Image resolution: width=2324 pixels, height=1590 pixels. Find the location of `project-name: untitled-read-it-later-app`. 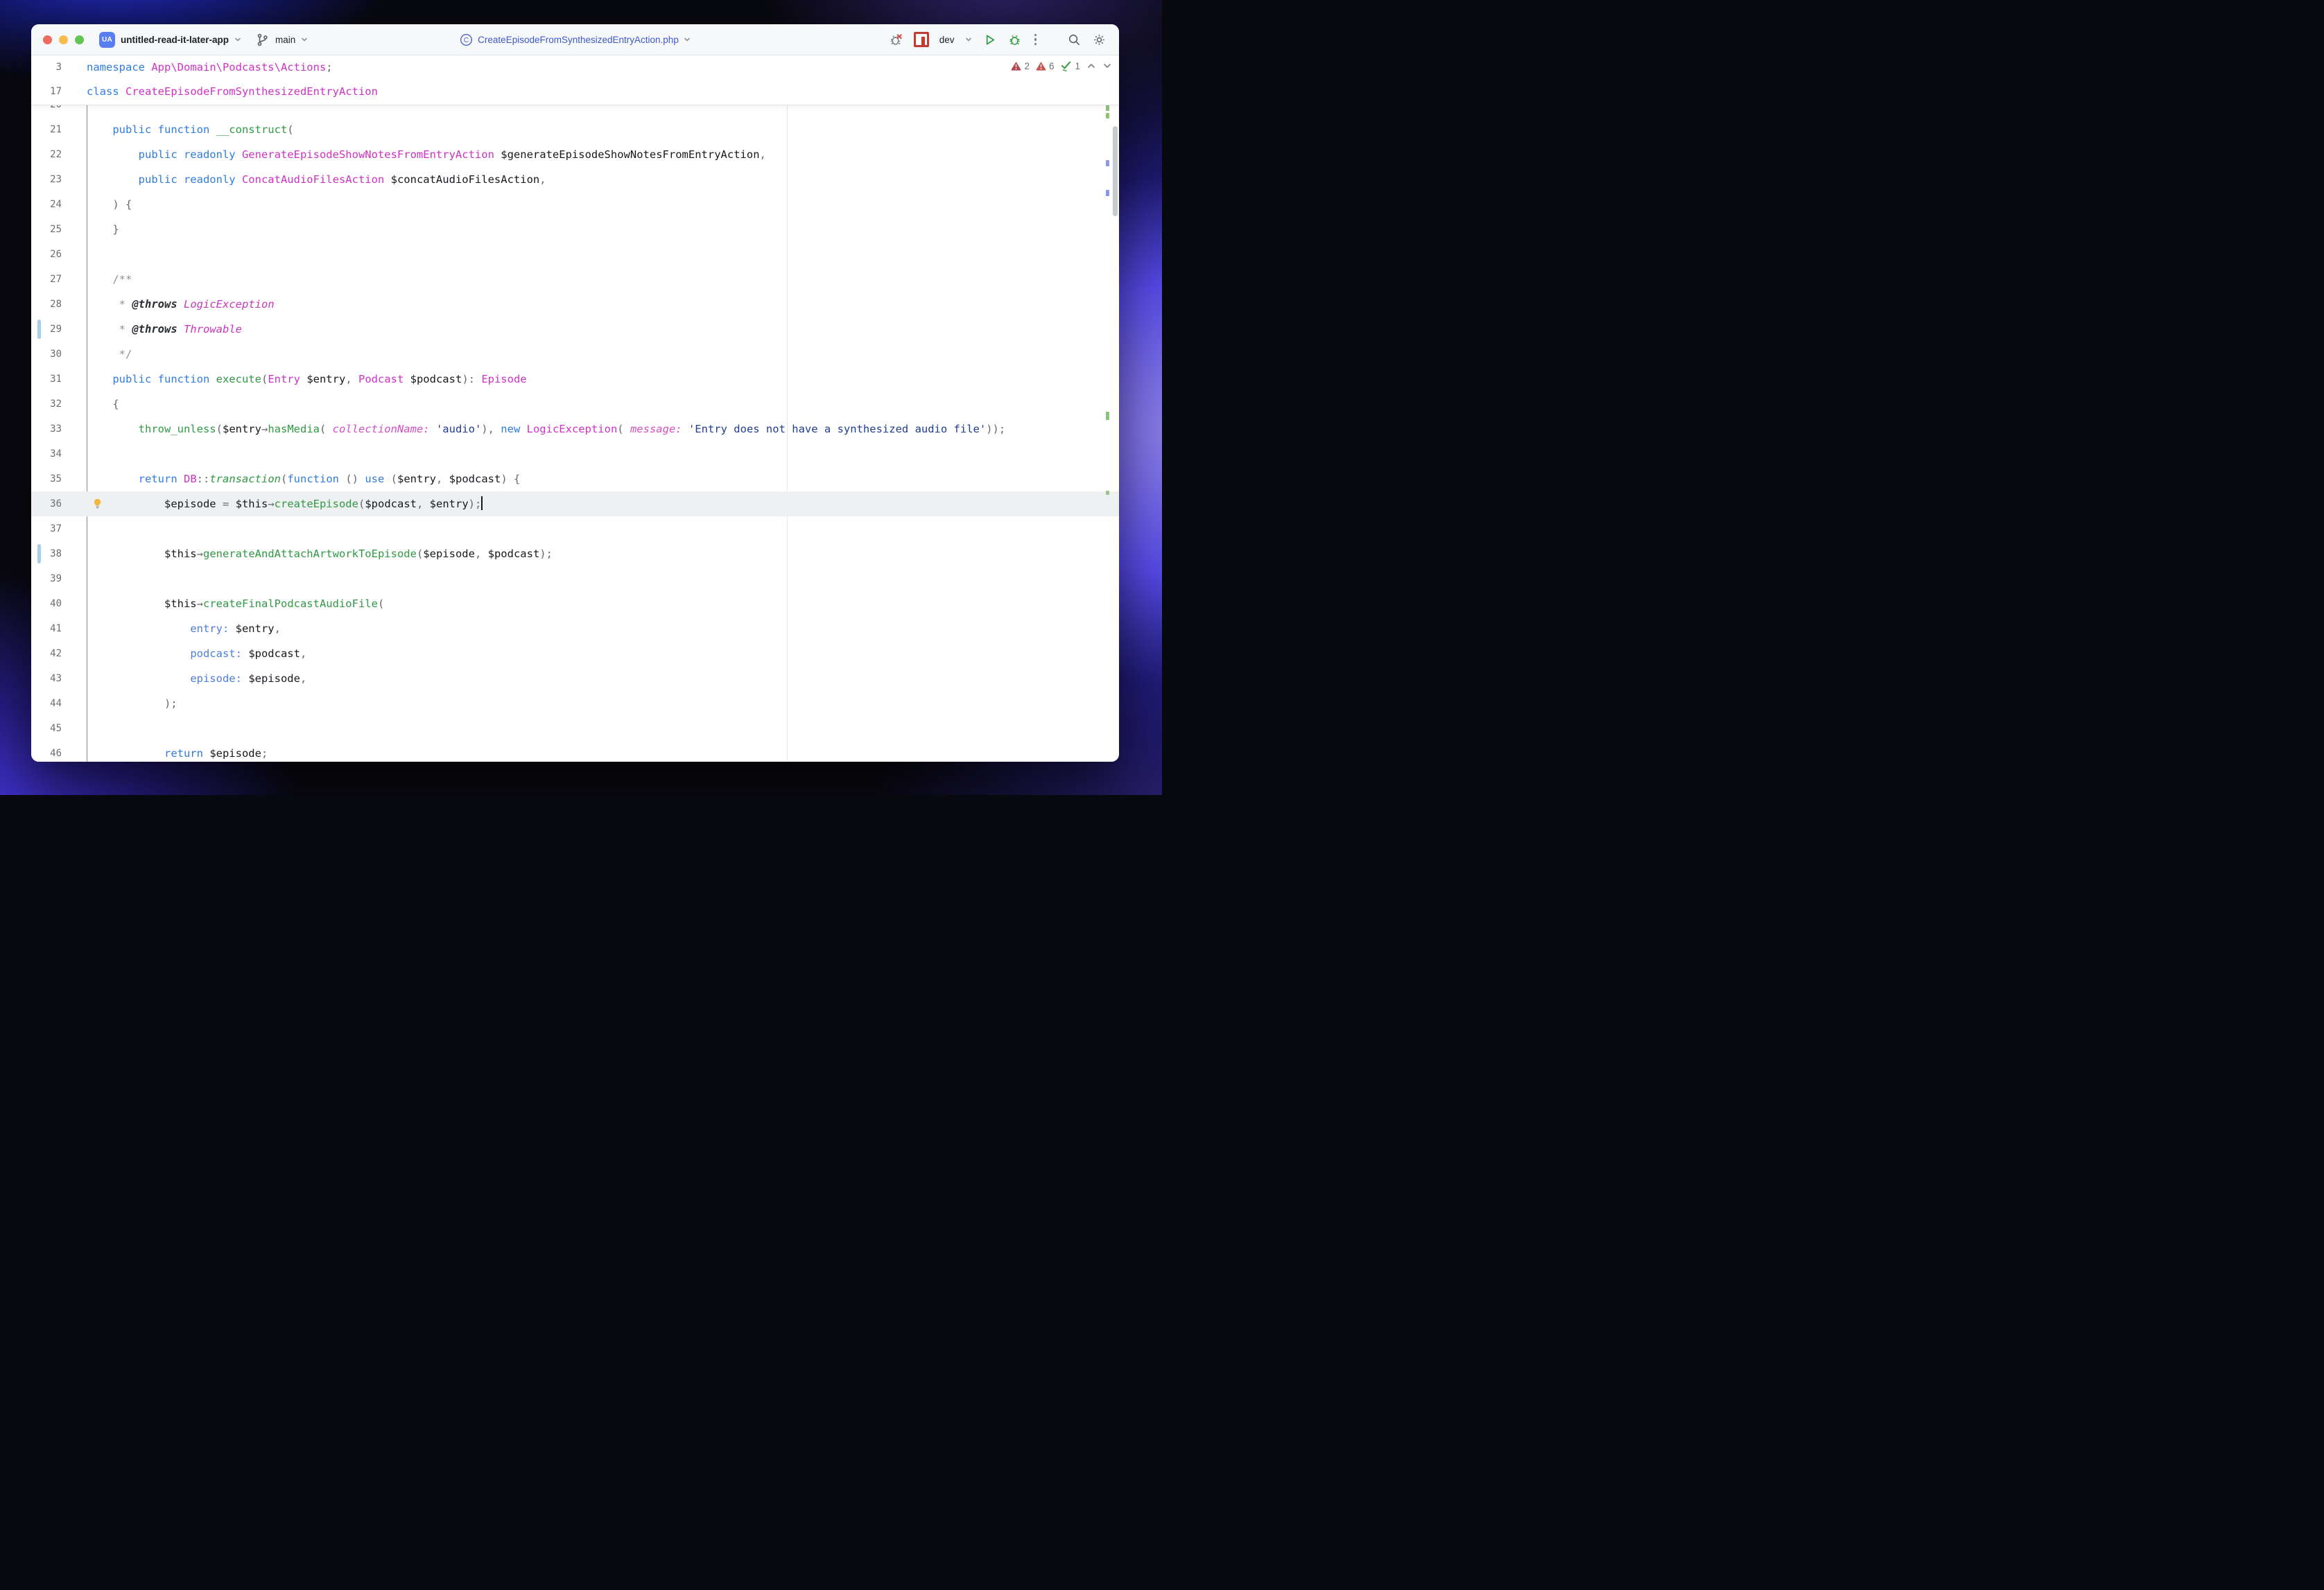

project-name: untitled-read-it-later-app is located at coordinates (175, 40).